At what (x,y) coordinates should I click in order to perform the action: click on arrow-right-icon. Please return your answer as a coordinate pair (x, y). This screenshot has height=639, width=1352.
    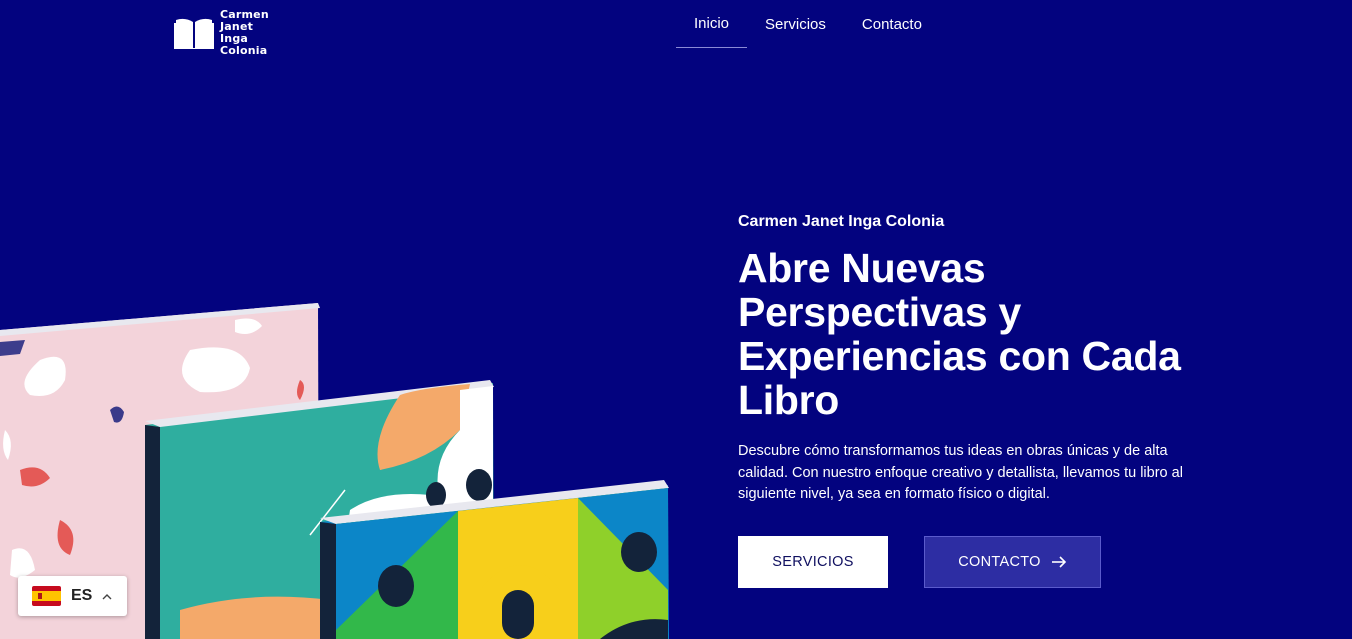
    Looking at the image, I should click on (1058, 561).